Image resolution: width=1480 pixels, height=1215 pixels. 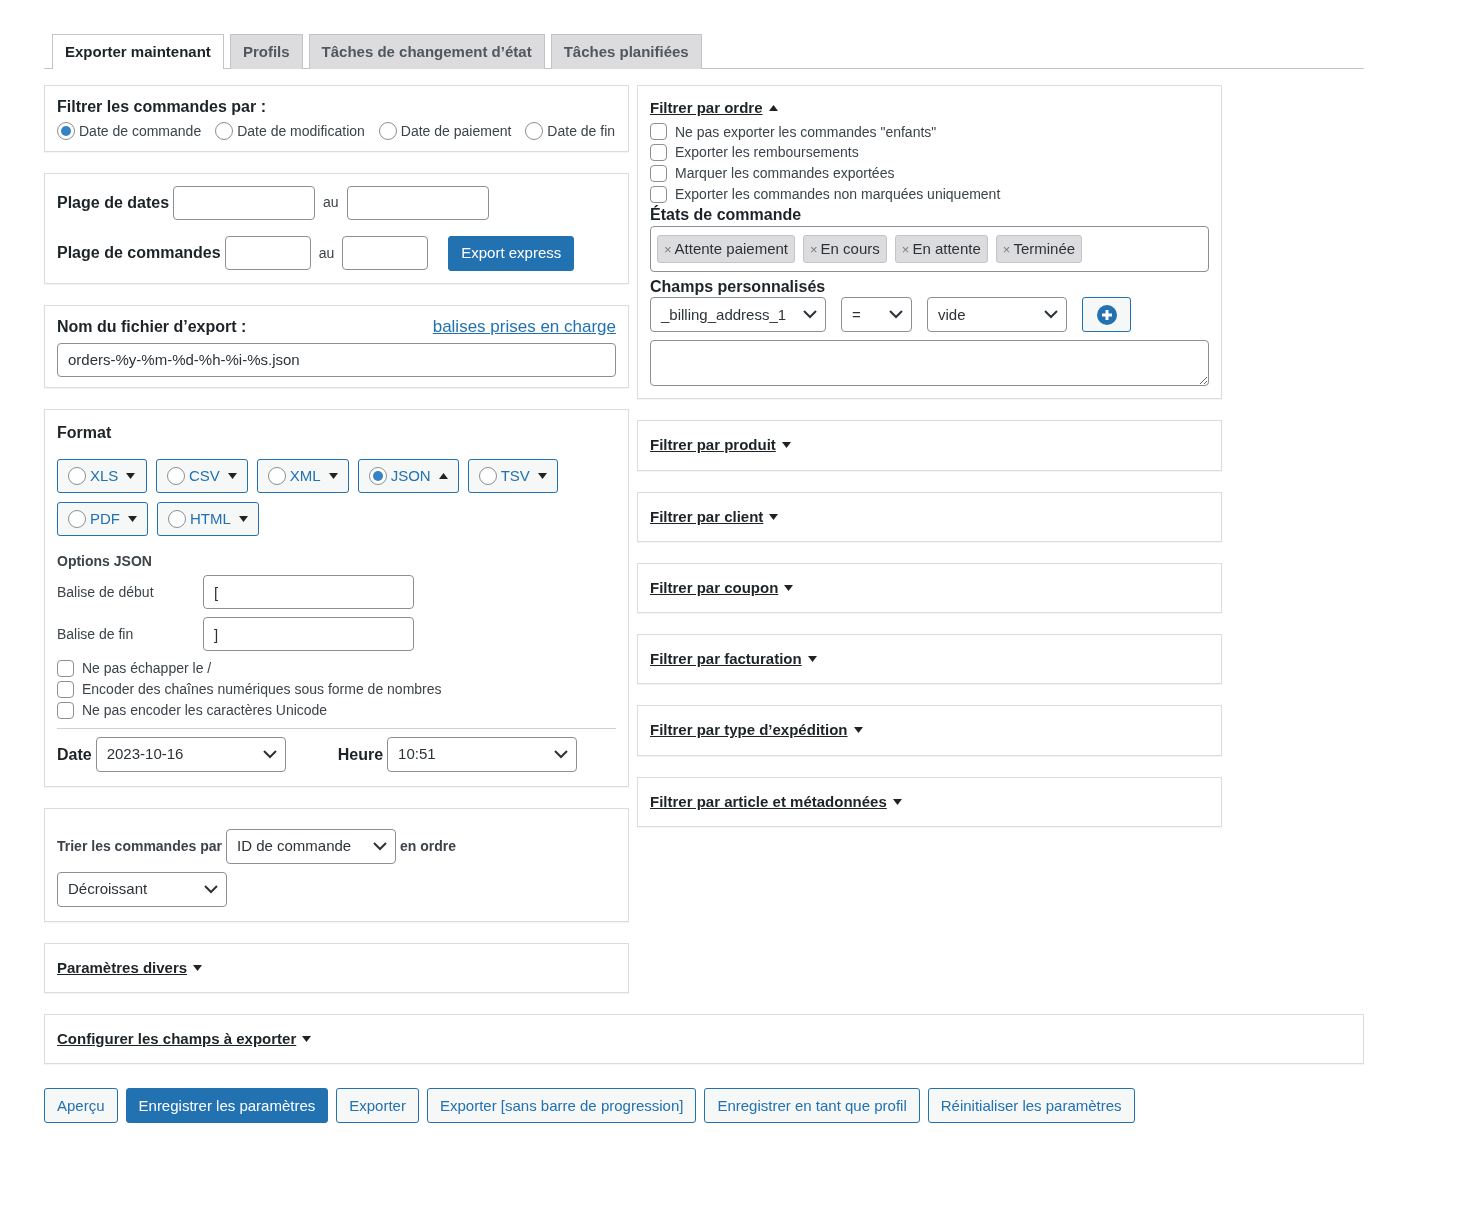 What do you see at coordinates (512, 476) in the screenshot?
I see `format-button: TSV` at bounding box center [512, 476].